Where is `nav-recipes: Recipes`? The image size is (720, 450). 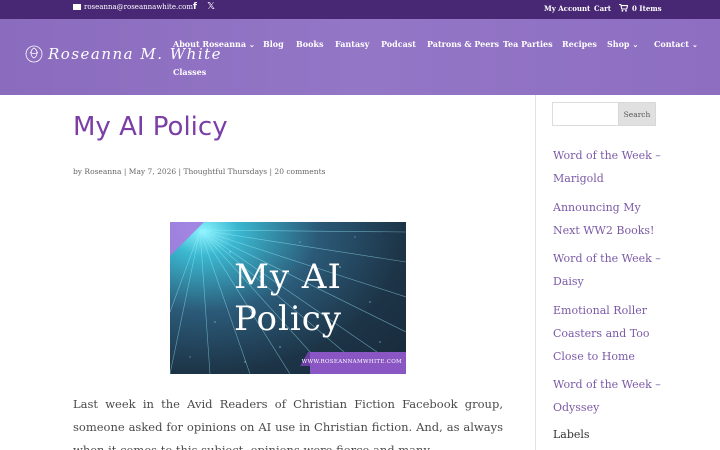
nav-recipes: Recipes is located at coordinates (579, 44).